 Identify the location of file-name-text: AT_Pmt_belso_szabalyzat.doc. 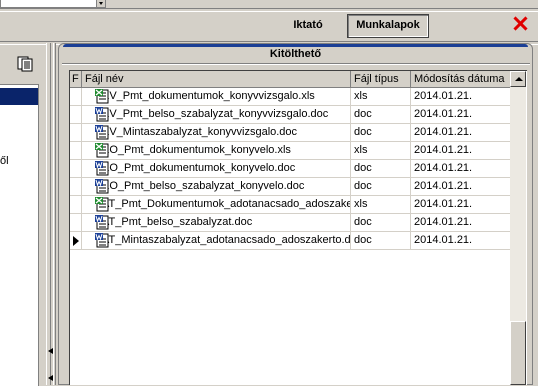
(177, 222).